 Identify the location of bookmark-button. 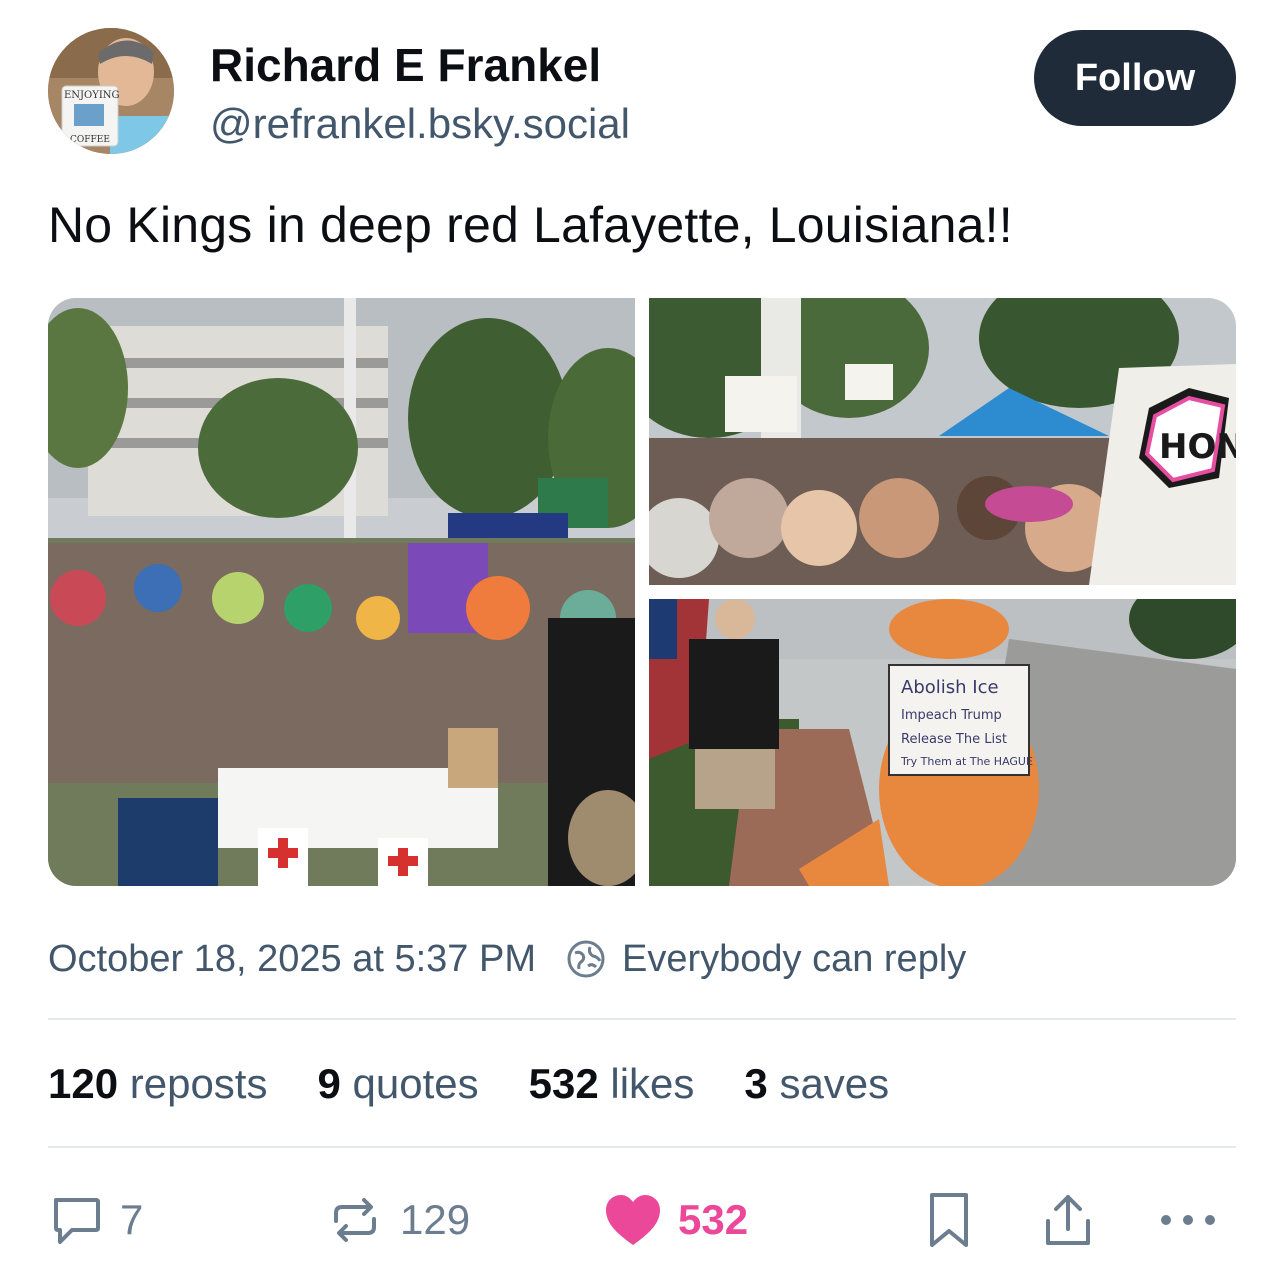
(949, 1220).